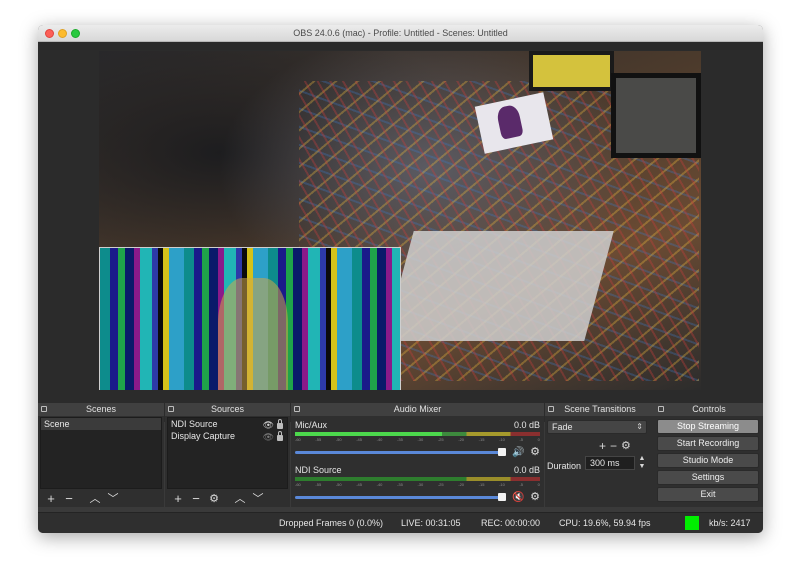 Image resolution: width=800 pixels, height=580 pixels. What do you see at coordinates (417, 409) in the screenshot?
I see `audio-mixer-dock-header: Audio Mixer` at bounding box center [417, 409].